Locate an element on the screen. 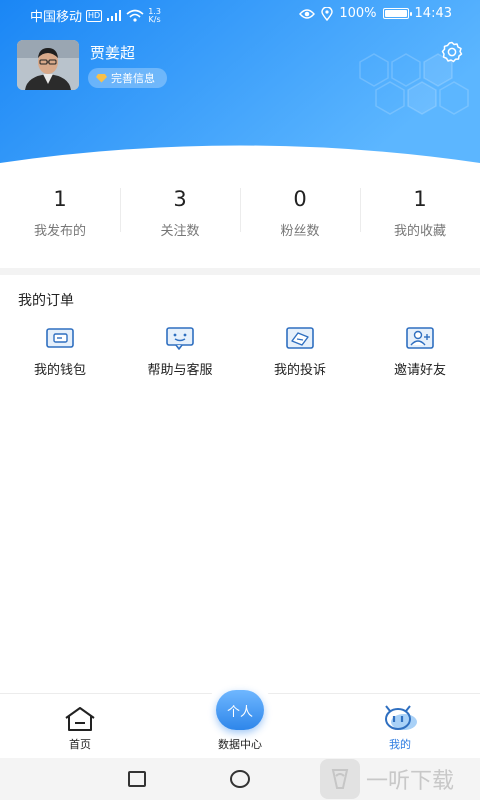 The height and width of the screenshot is (800, 480). invite-friend-icon is located at coordinates (420, 338).